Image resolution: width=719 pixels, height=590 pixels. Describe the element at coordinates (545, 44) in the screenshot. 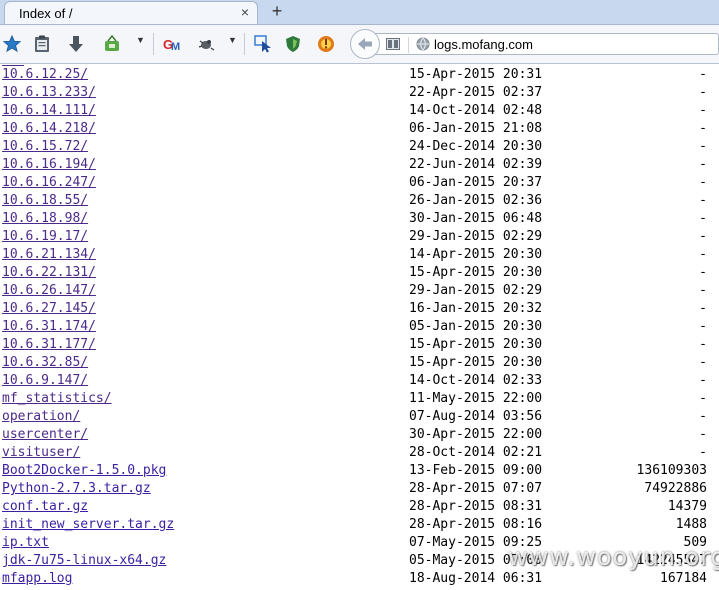

I see `url-bar: logs.mofang.com` at that location.